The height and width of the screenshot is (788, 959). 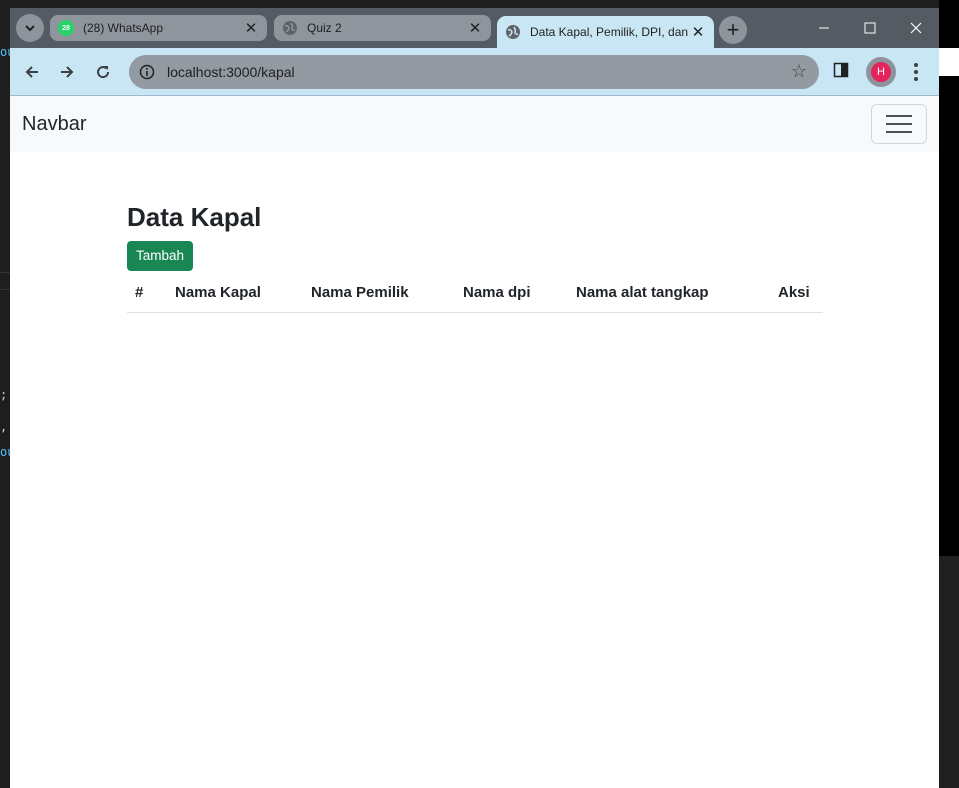 I want to click on column-header-number: #, so click(x=151, y=294).